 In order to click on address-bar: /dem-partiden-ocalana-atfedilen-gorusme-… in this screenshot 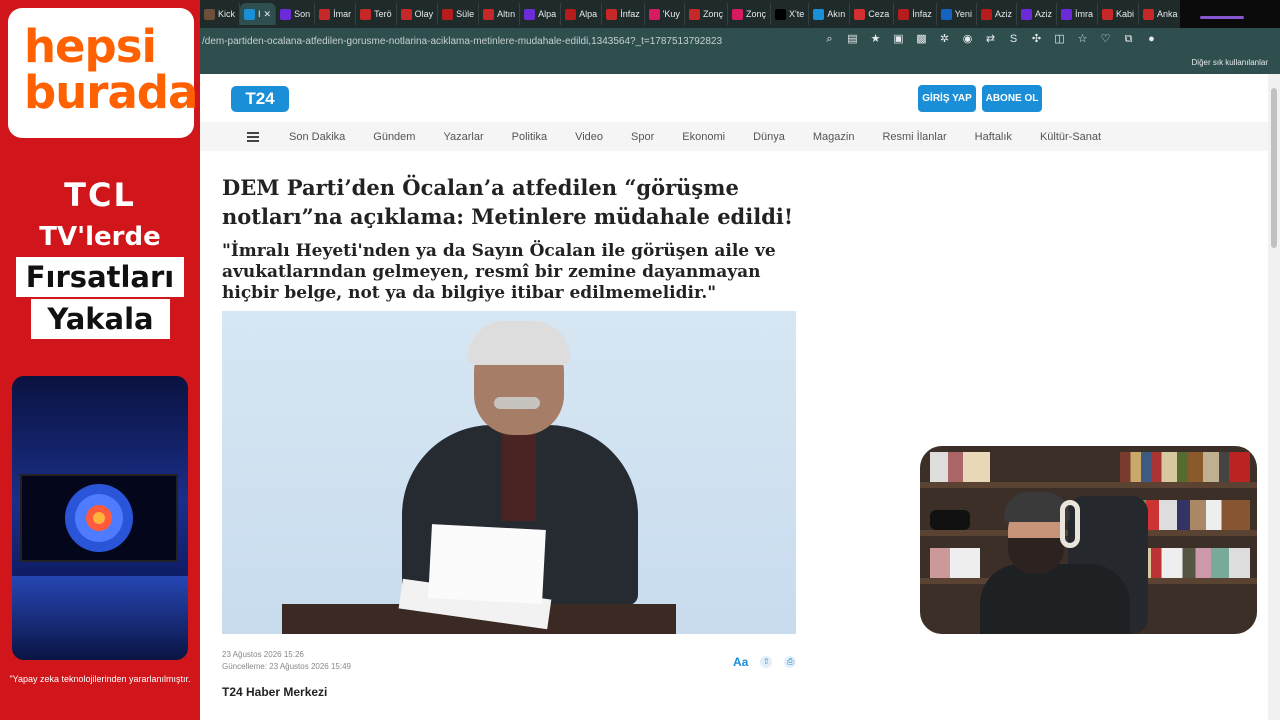, I will do `click(740, 41)`.